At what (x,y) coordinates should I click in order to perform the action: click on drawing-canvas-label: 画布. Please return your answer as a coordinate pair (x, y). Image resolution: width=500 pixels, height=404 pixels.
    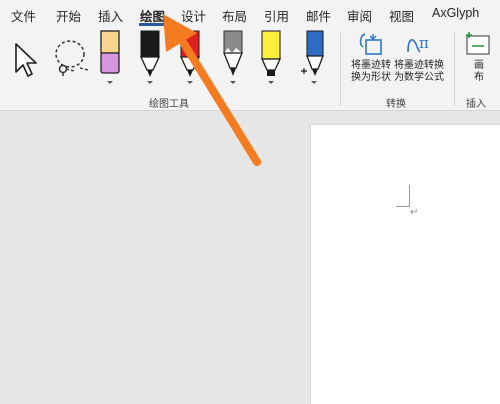
    Looking at the image, I should click on (479, 71).